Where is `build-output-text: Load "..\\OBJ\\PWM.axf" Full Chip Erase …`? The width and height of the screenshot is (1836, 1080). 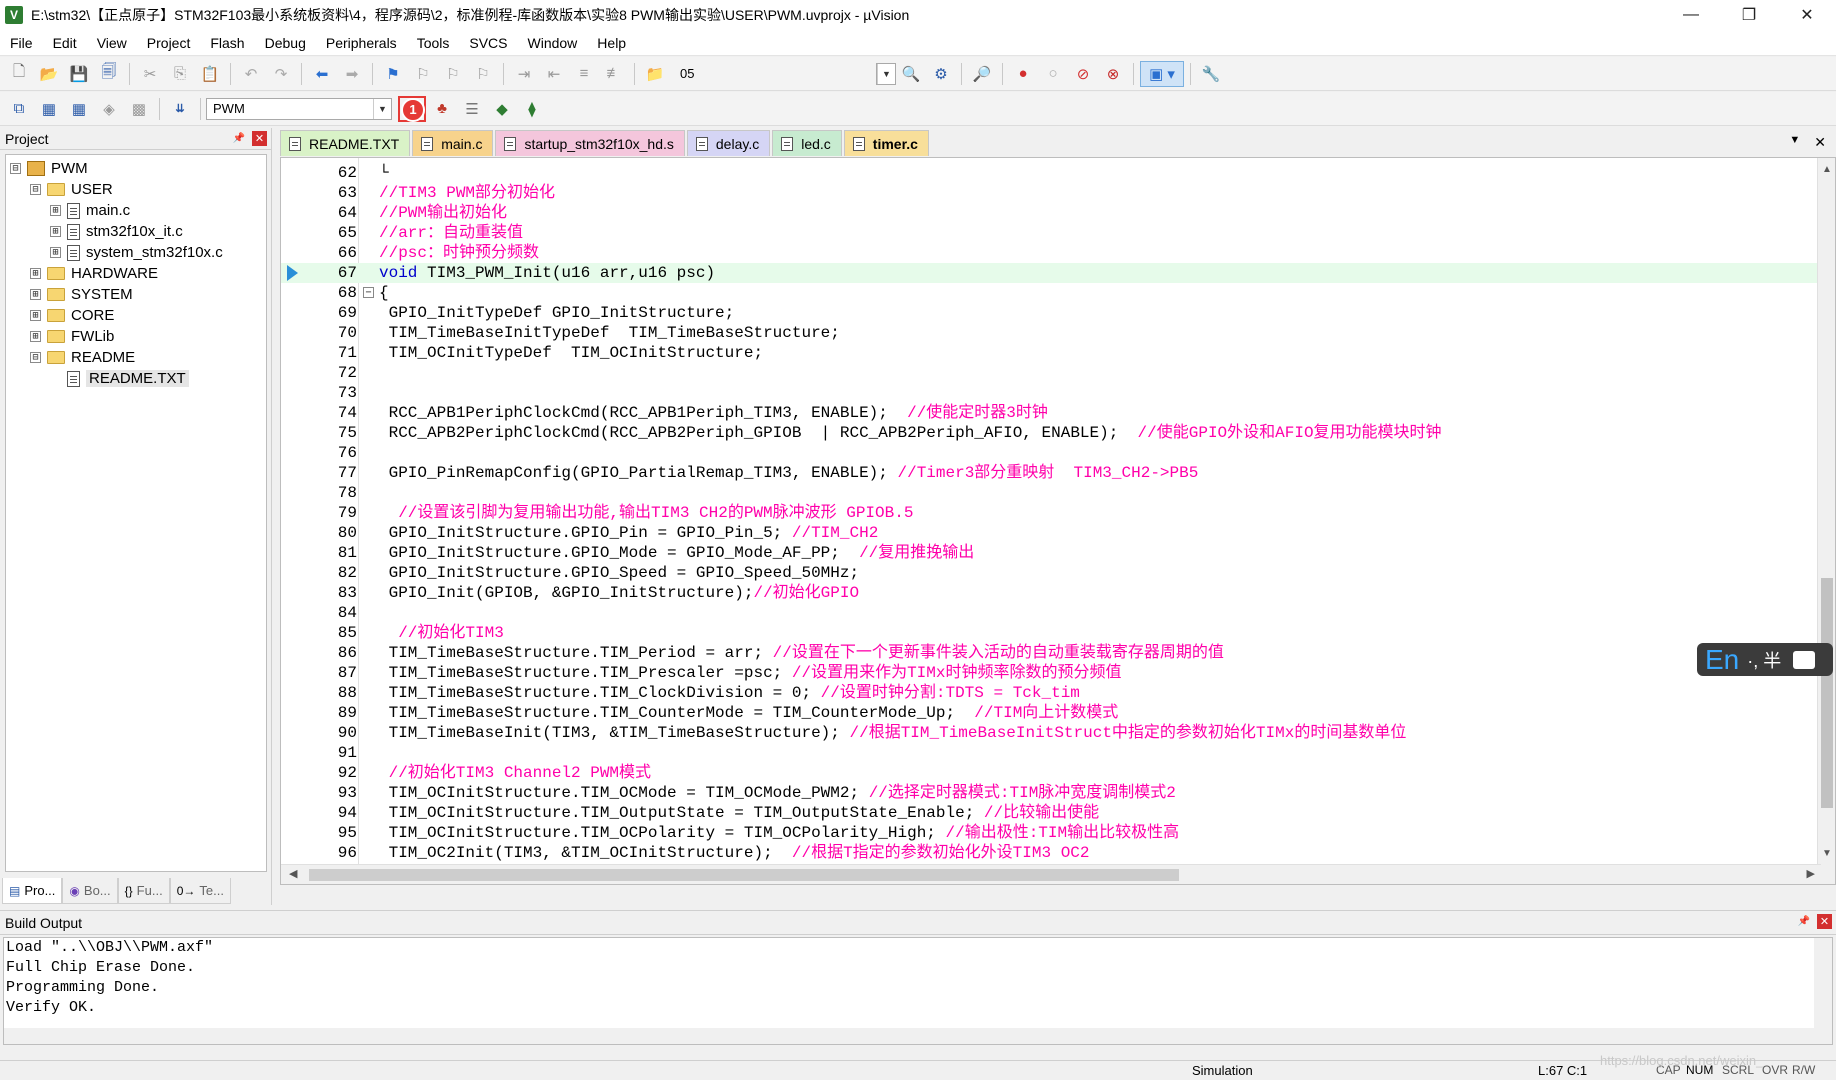
build-output-text: Load "..\\OBJ\\PWM.axf" Full Chip Erase … is located at coordinates (918, 991).